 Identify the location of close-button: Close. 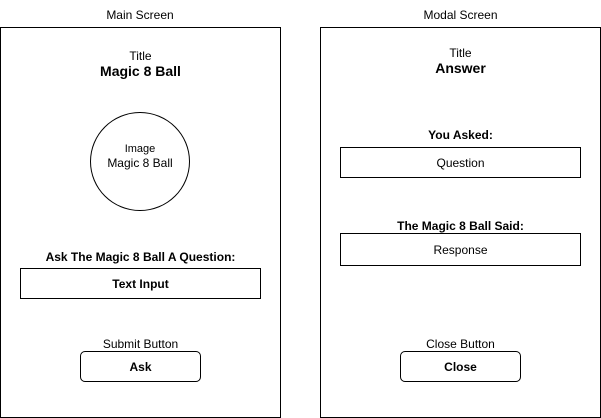
(460, 366).